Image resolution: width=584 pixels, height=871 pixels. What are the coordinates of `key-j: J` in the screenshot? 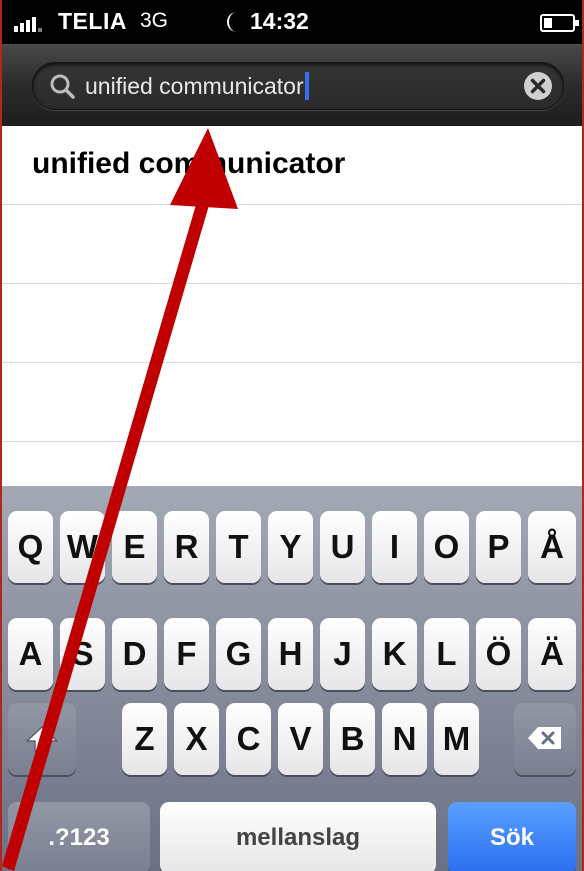 It's located at (342, 654).